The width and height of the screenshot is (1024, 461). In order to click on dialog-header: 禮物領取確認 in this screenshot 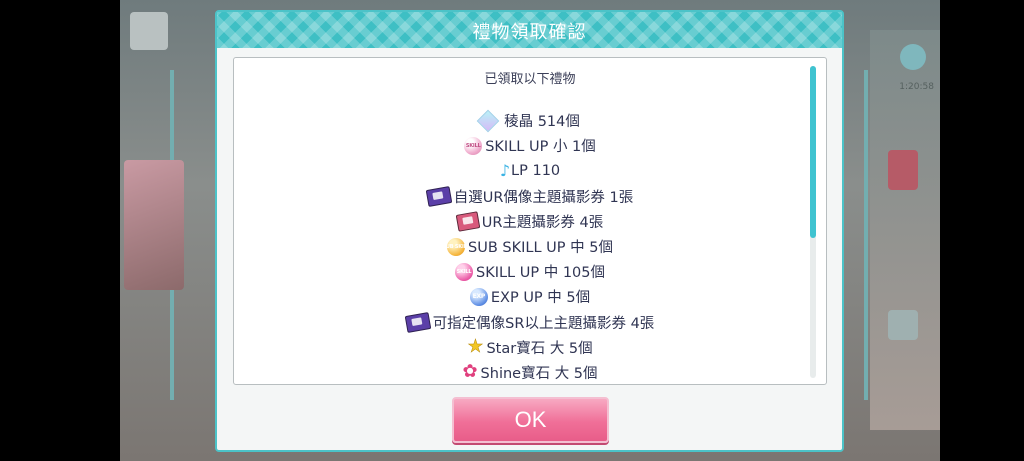, I will do `click(529, 30)`.